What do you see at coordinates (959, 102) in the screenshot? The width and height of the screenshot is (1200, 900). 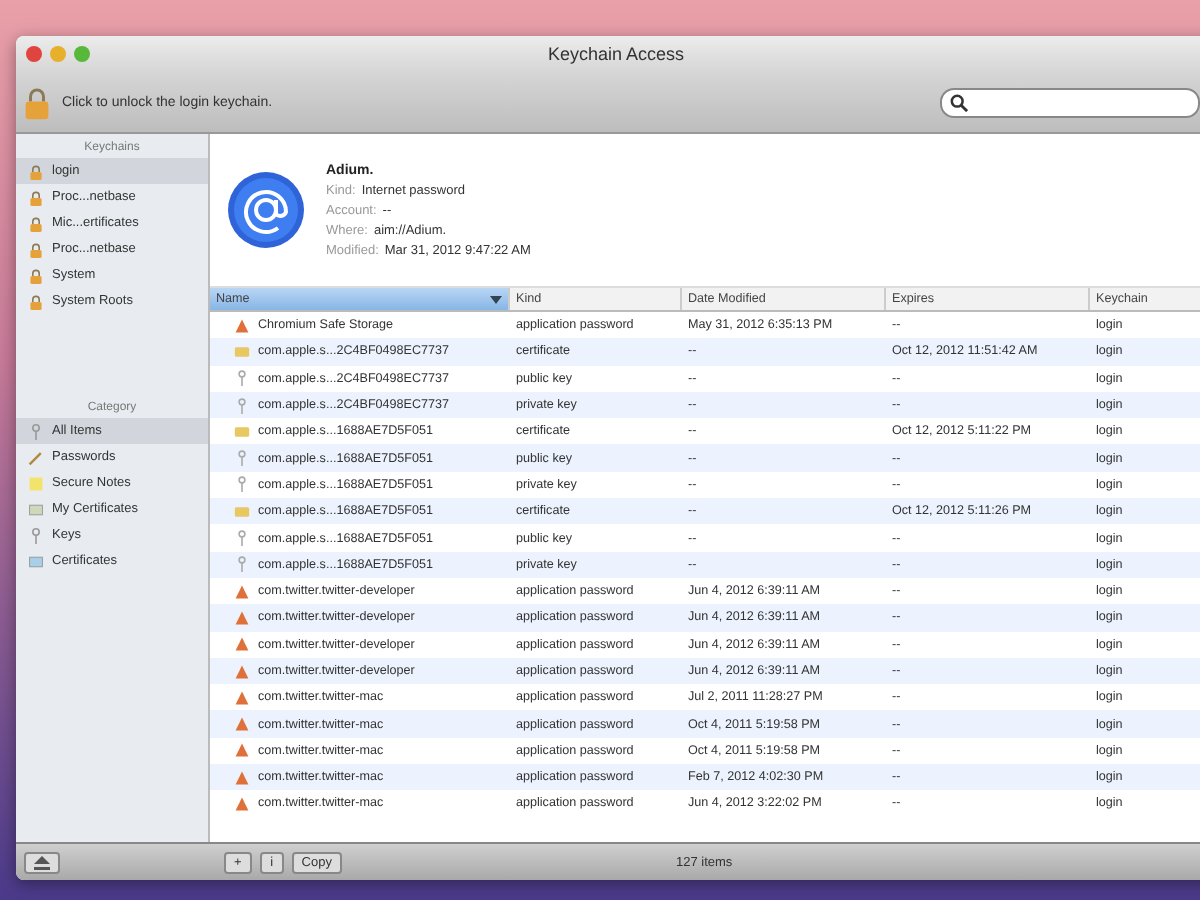 I see `search-icon` at bounding box center [959, 102].